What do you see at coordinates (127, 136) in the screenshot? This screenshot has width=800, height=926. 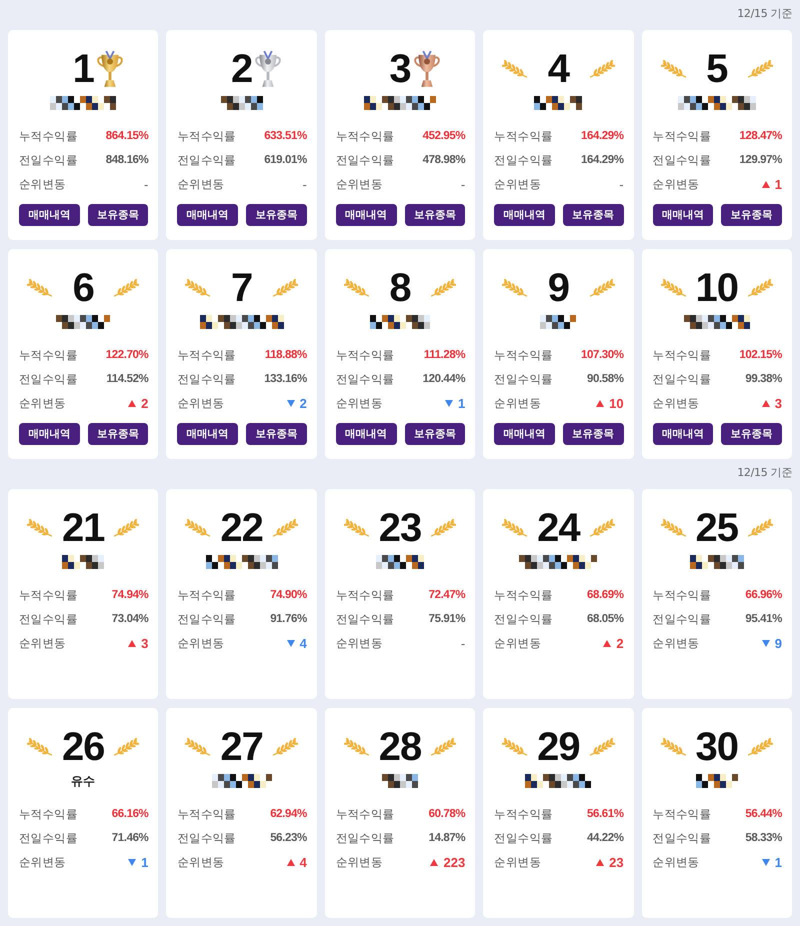 I see `stat-value: 864.15%` at bounding box center [127, 136].